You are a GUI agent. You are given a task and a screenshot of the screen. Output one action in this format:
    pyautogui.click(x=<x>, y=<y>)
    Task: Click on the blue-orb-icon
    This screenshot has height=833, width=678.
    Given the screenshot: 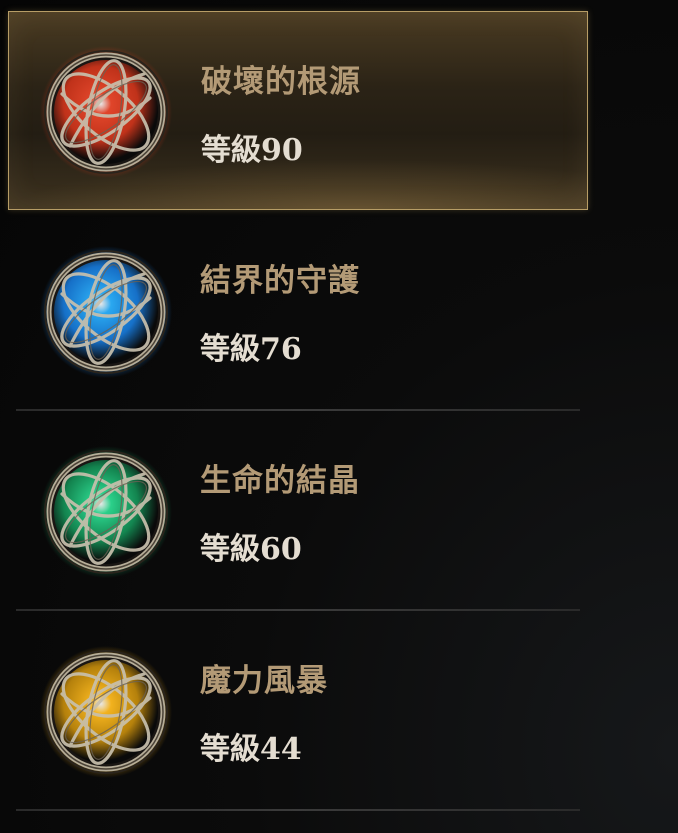 What is the action you would take?
    pyautogui.click(x=106, y=312)
    